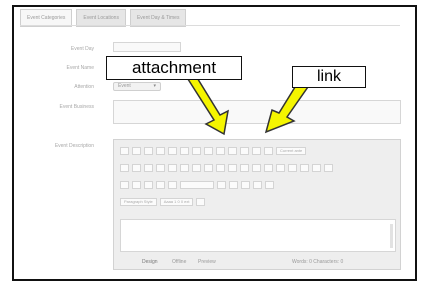  I want to click on tab-divider, so click(210, 25).